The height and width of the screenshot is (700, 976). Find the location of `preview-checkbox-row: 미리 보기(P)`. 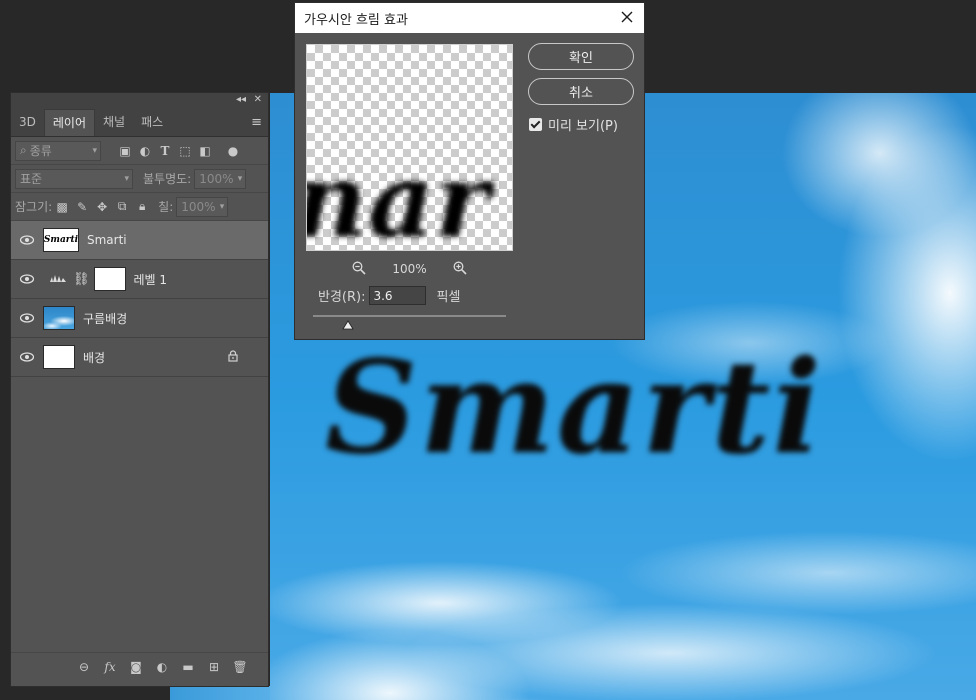

preview-checkbox-row: 미리 보기(P) is located at coordinates (573, 124).